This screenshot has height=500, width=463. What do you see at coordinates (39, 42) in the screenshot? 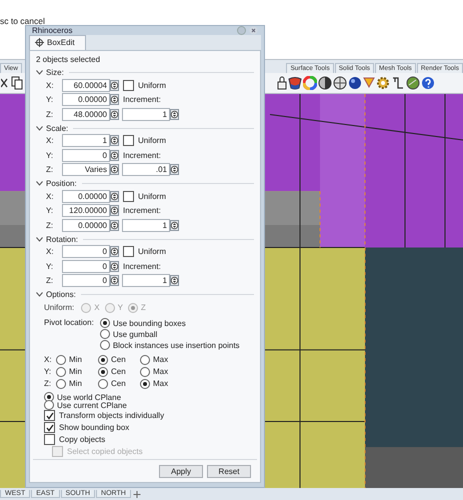
I see `target-icon` at bounding box center [39, 42].